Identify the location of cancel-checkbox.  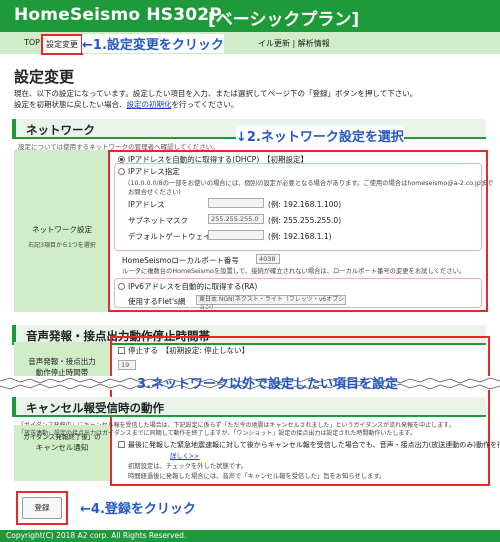
(121, 444).